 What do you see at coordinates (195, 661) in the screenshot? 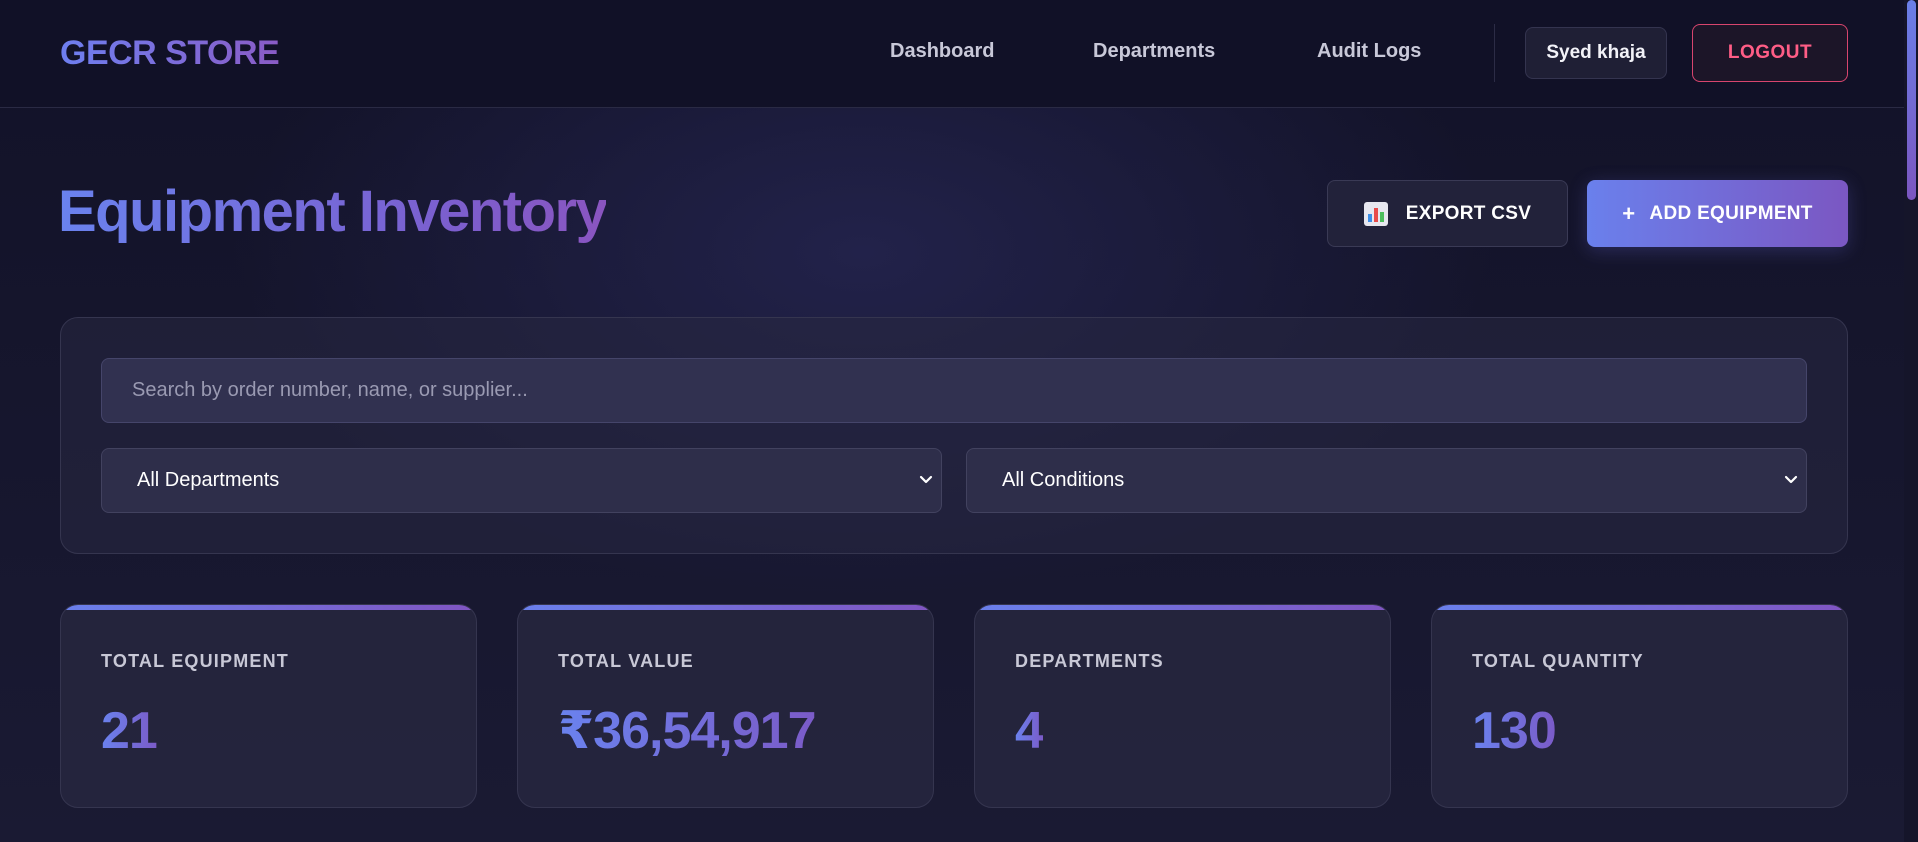
I see `stat-label: TOTAL EQUIPMENT` at bounding box center [195, 661].